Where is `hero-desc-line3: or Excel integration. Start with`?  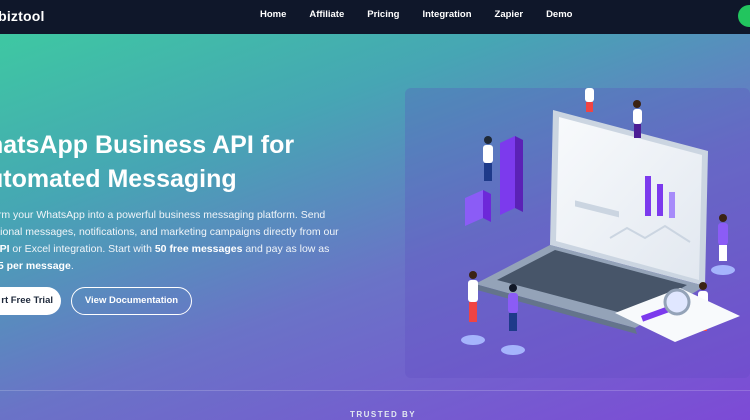
hero-desc-line3: or Excel integration. Start with is located at coordinates (82, 249).